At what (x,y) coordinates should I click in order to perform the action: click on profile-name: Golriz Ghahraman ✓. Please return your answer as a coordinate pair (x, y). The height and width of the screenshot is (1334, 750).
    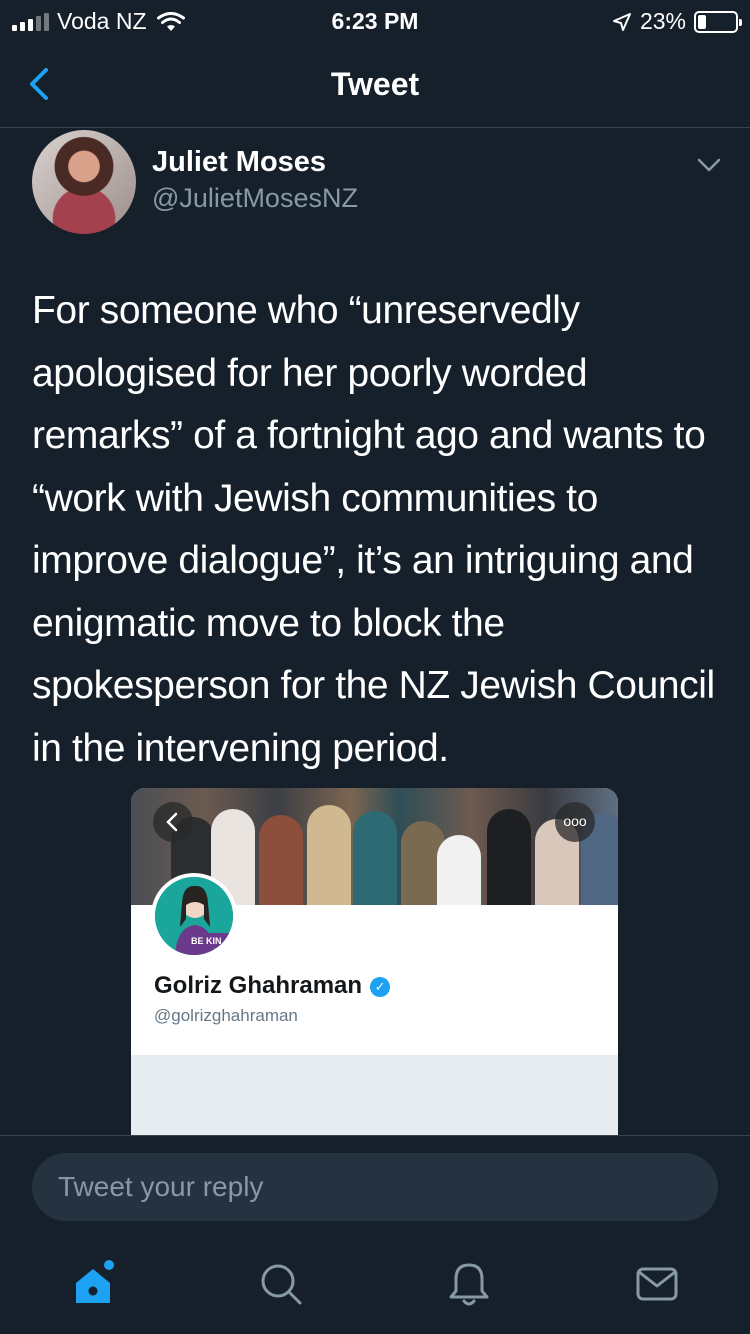
    Looking at the image, I should click on (272, 986).